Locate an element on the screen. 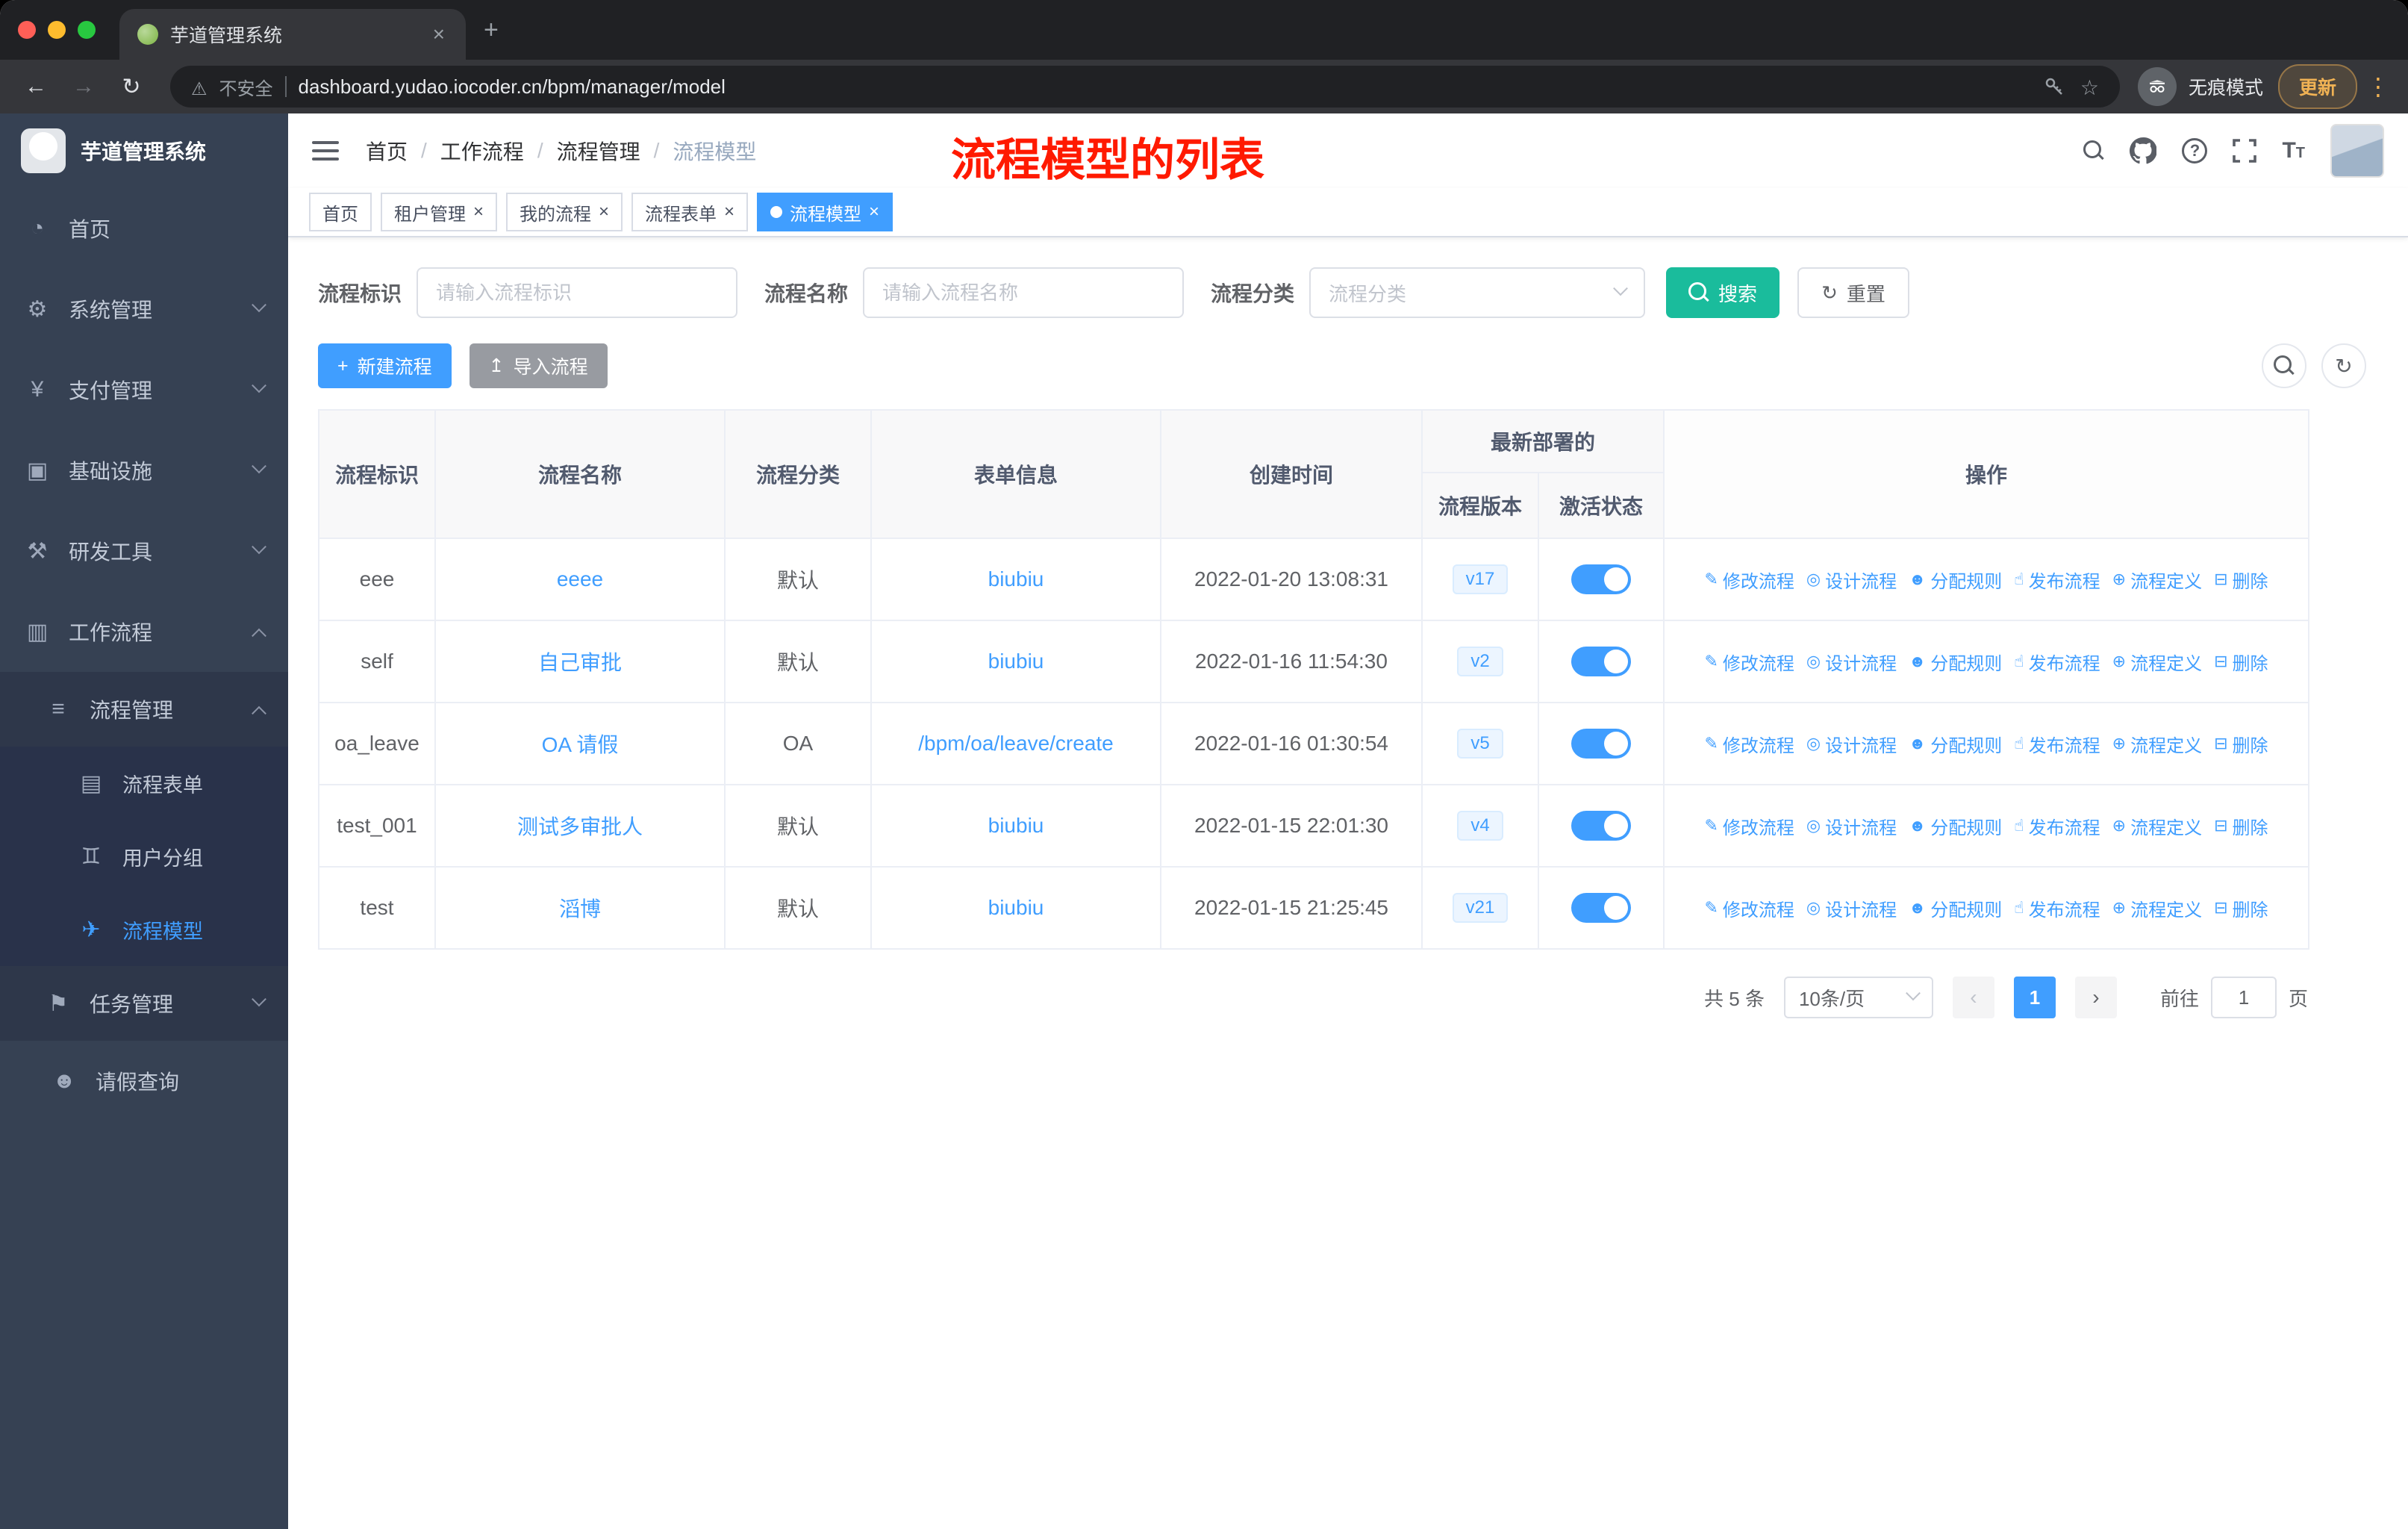  password-key-icon is located at coordinates (2054, 86).